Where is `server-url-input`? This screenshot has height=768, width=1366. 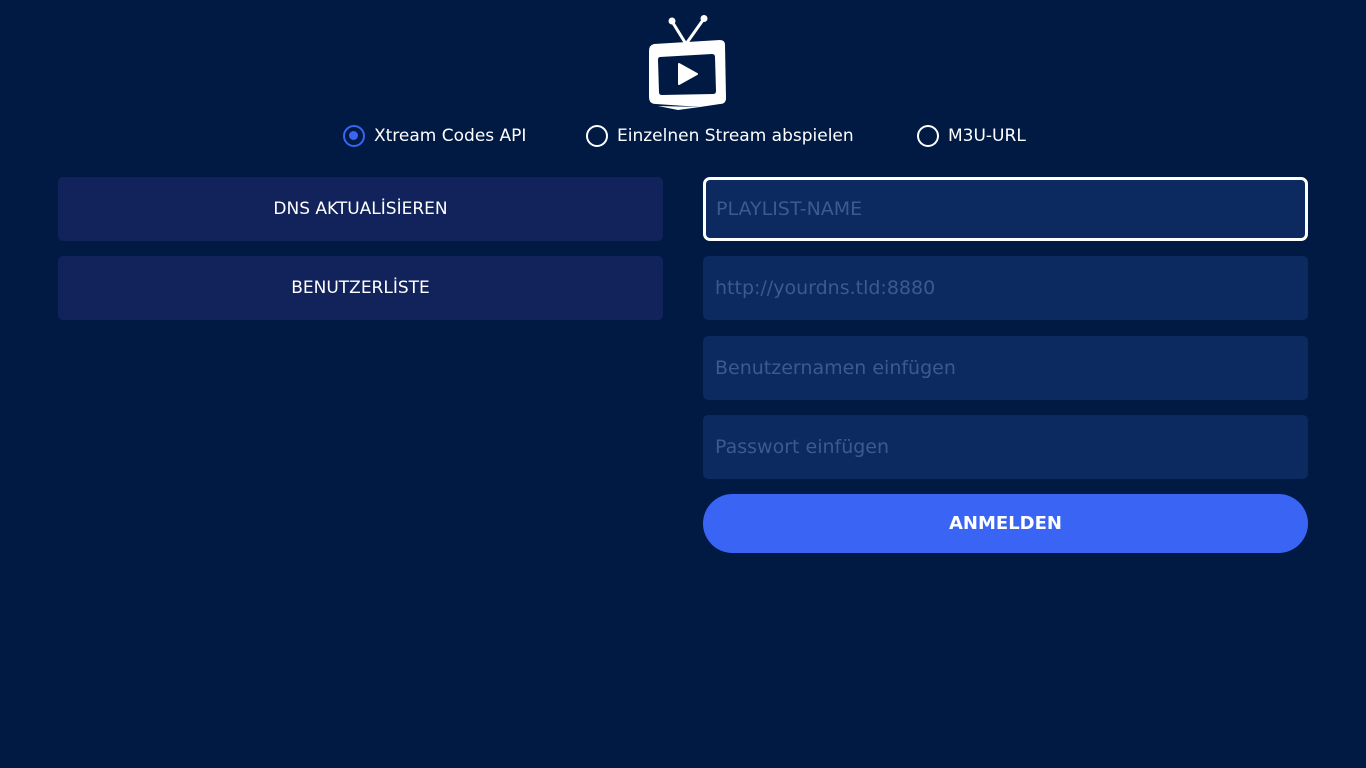
server-url-input is located at coordinates (1005, 288).